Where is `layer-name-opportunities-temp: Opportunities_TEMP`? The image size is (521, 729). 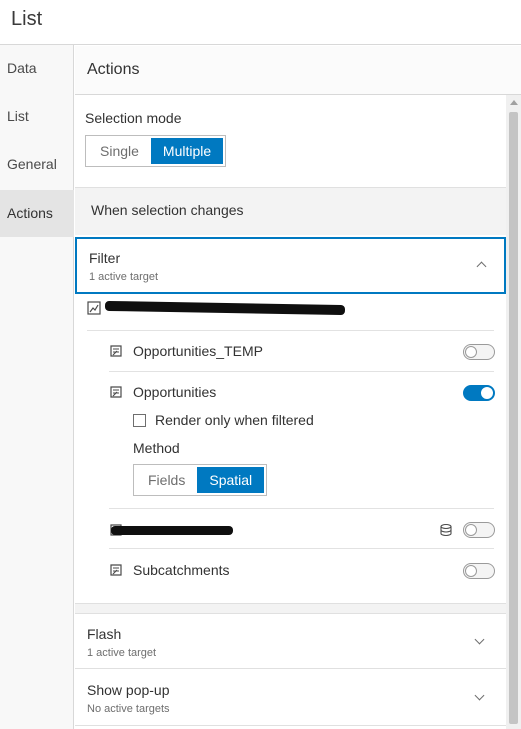
layer-name-opportunities-temp: Opportunities_TEMP is located at coordinates (198, 351).